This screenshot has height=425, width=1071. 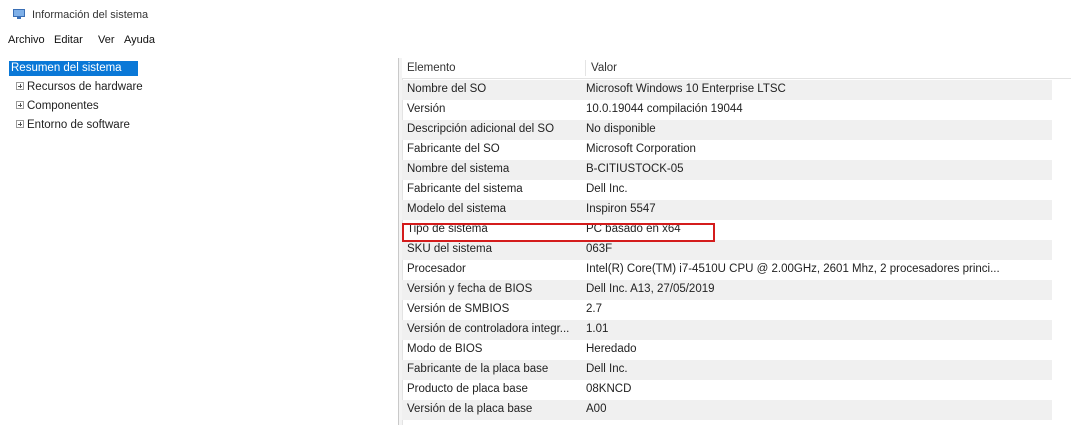 What do you see at coordinates (436, 269) in the screenshot?
I see `cell-elemento: Procesador` at bounding box center [436, 269].